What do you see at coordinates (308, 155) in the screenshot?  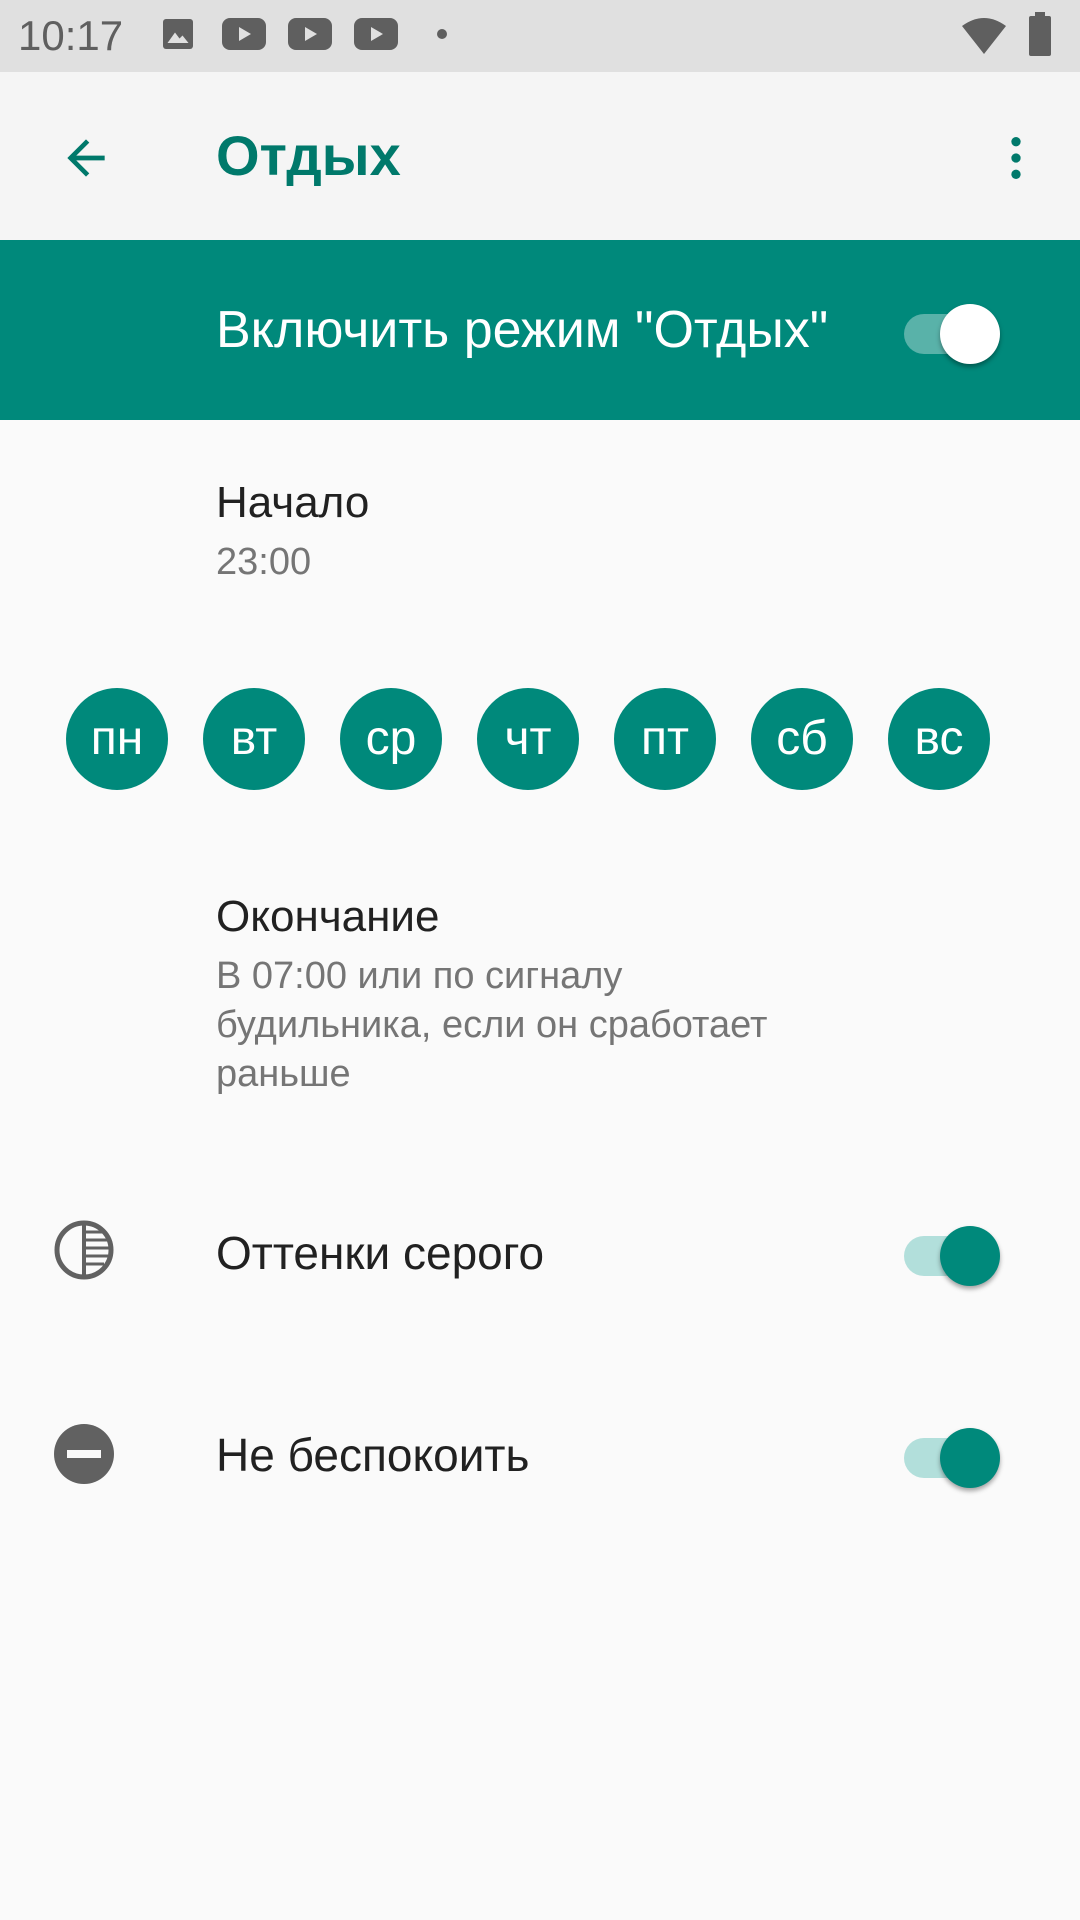 I see `page-title: Отдых` at bounding box center [308, 155].